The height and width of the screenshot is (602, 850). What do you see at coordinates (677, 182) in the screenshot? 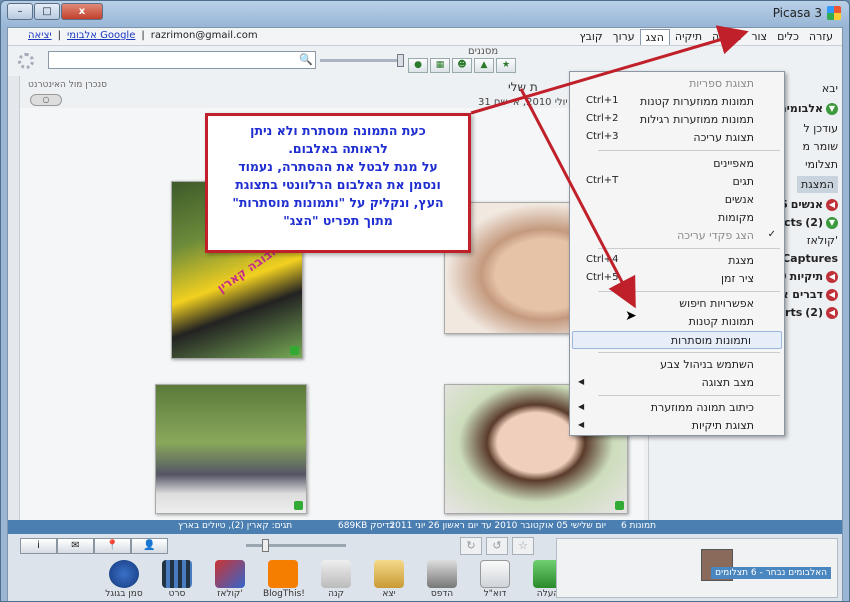
I see `menu-item: תגים Ctrl+T` at bounding box center [677, 182].